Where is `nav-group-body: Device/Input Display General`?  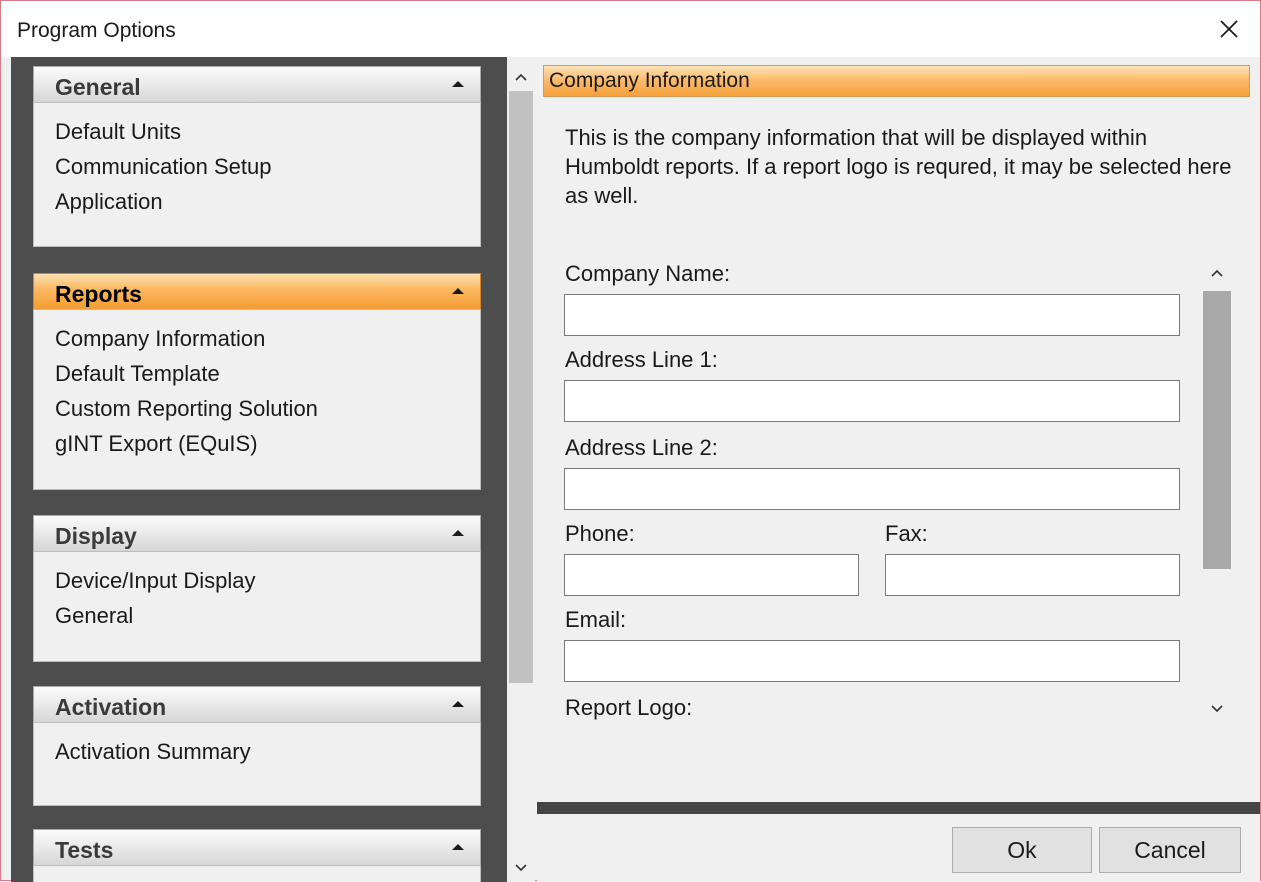 nav-group-body: Device/Input Display General is located at coordinates (257, 606).